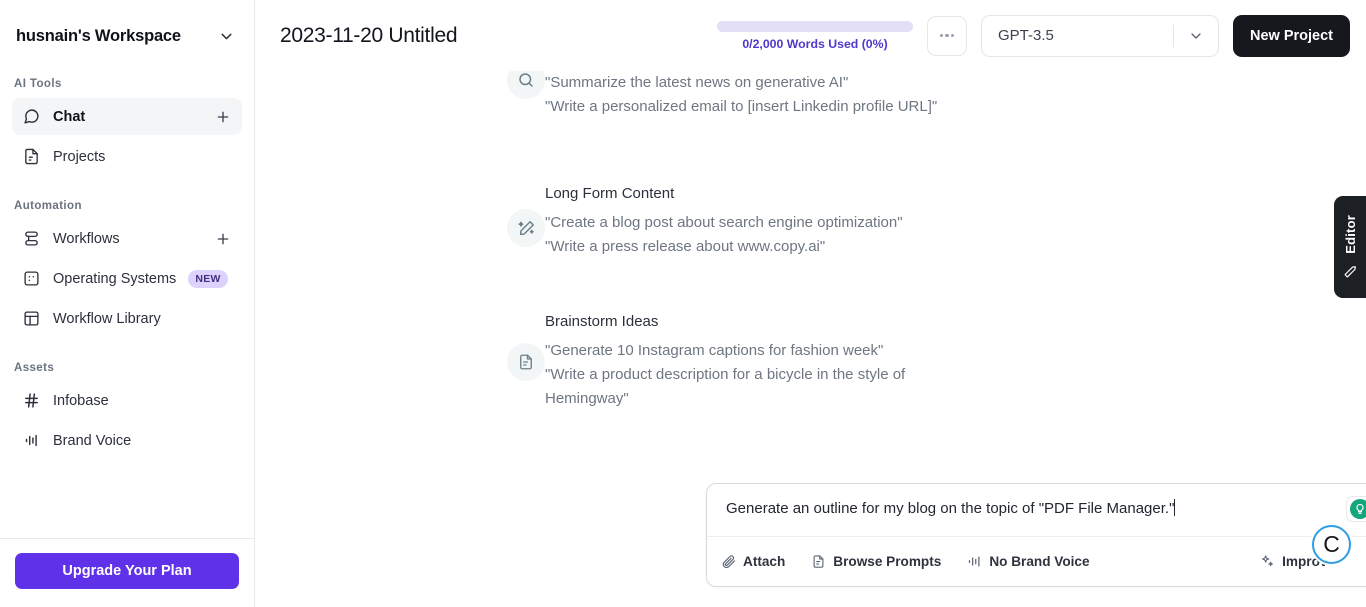 The width and height of the screenshot is (1366, 607). I want to click on sidebar-item-label: Infobase, so click(81, 400).